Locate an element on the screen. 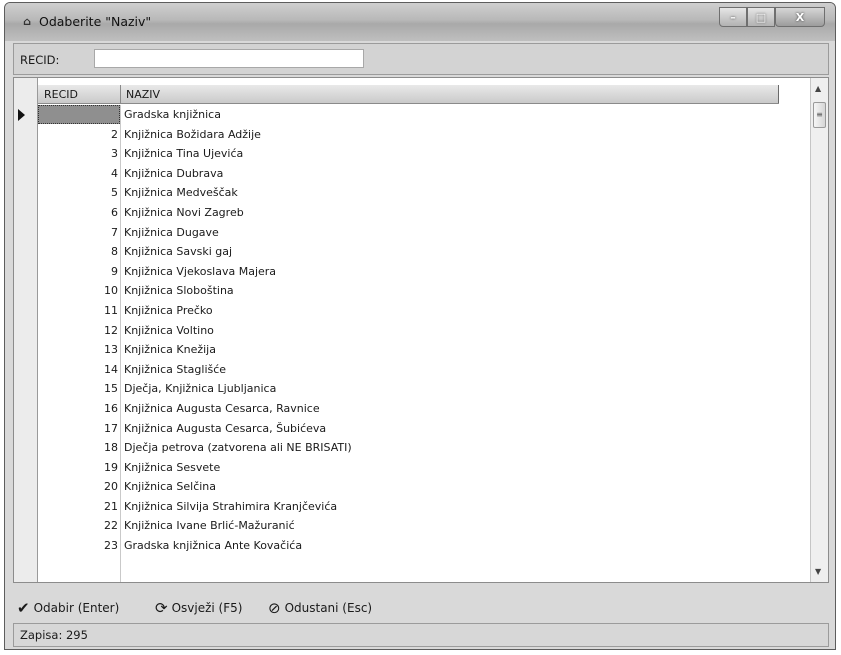  close-icon: X is located at coordinates (800, 17).